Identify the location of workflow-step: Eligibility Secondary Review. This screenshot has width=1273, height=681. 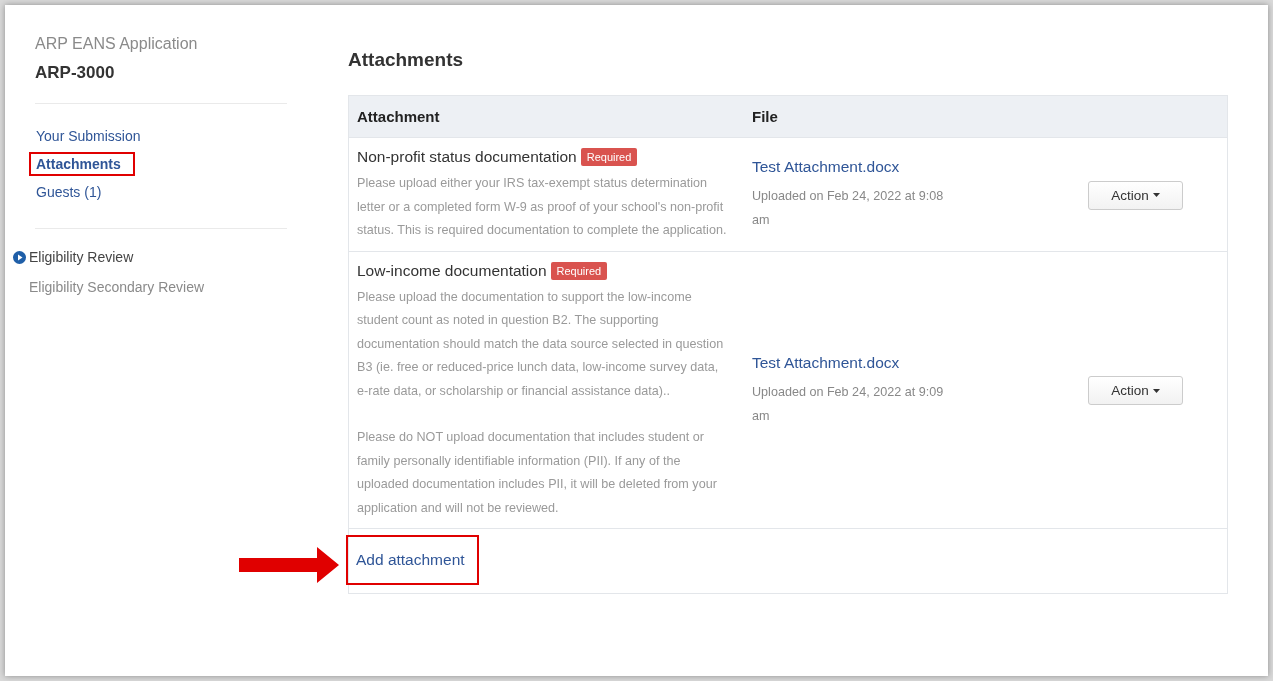
(117, 287).